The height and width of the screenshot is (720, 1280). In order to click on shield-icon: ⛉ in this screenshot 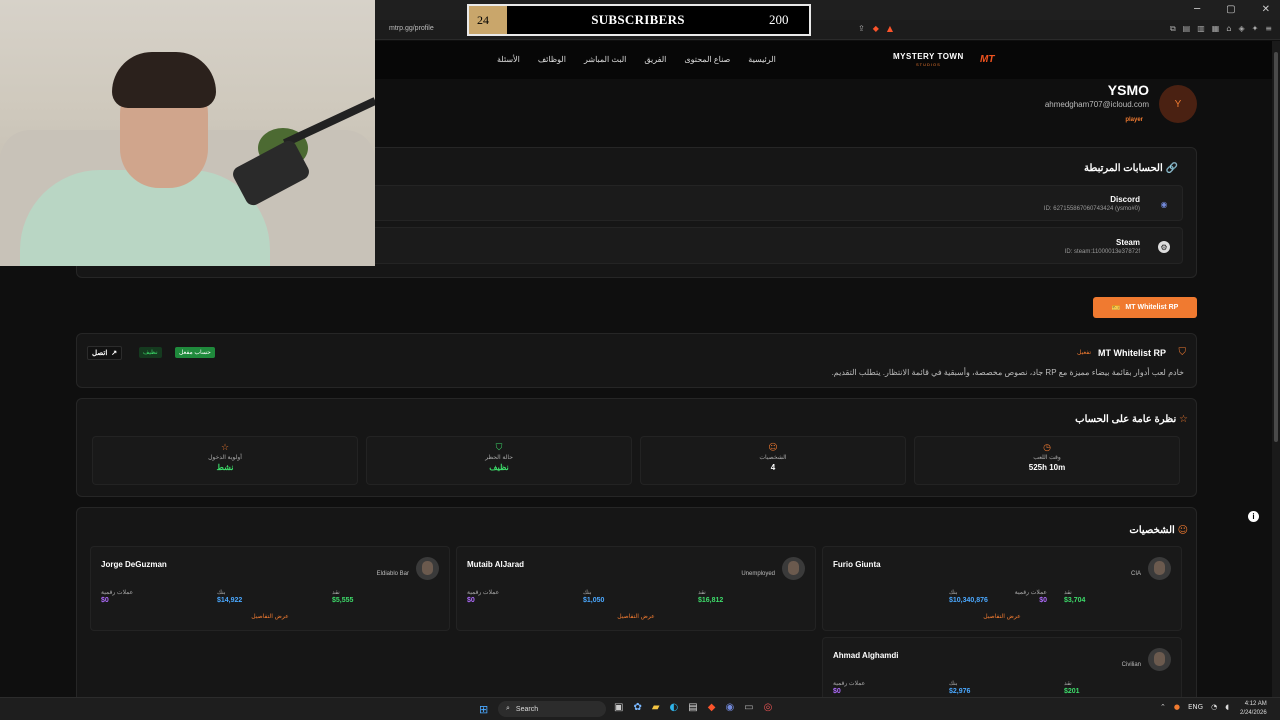, I will do `click(499, 448)`.